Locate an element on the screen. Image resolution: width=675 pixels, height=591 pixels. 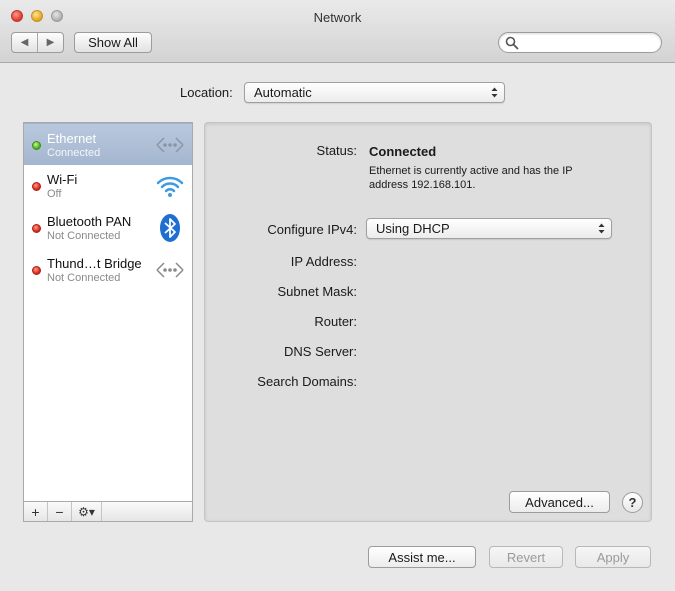
location-label: Location: is located at coordinates (206, 92).